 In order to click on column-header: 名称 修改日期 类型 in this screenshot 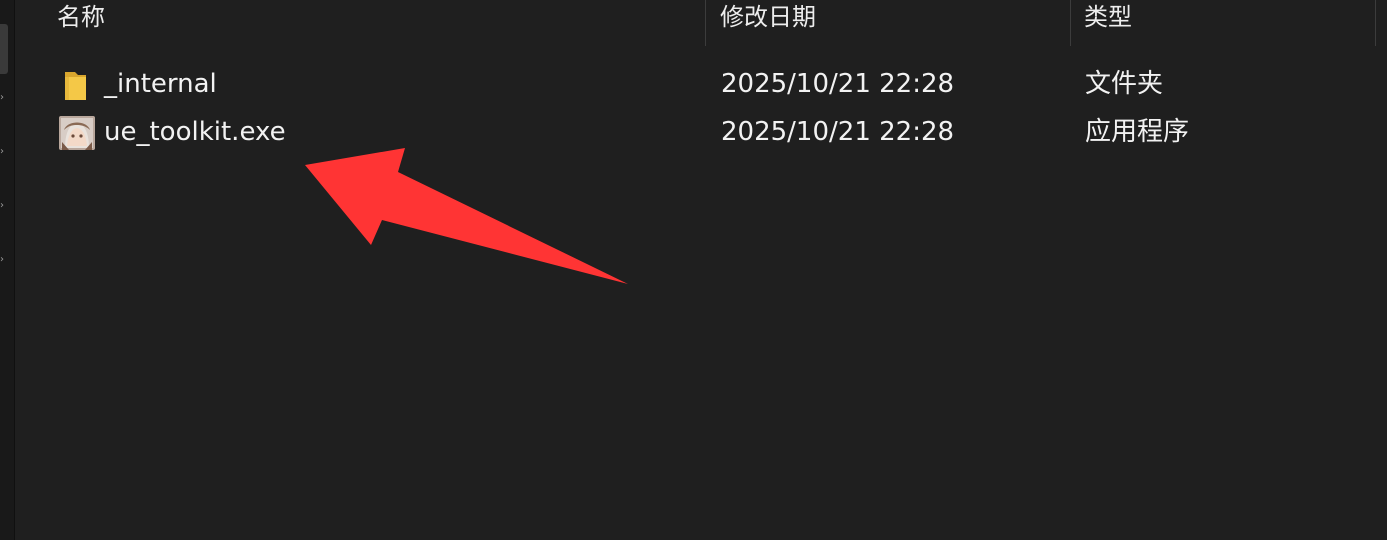, I will do `click(696, 23)`.